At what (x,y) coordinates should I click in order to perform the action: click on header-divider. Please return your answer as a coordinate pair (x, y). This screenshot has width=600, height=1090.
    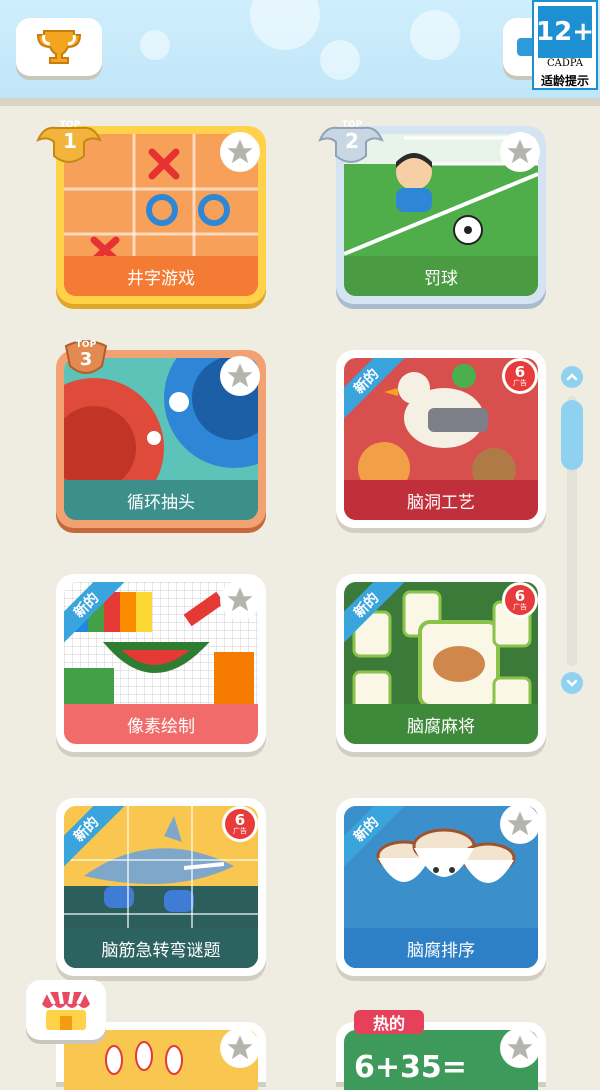
    Looking at the image, I should click on (300, 102).